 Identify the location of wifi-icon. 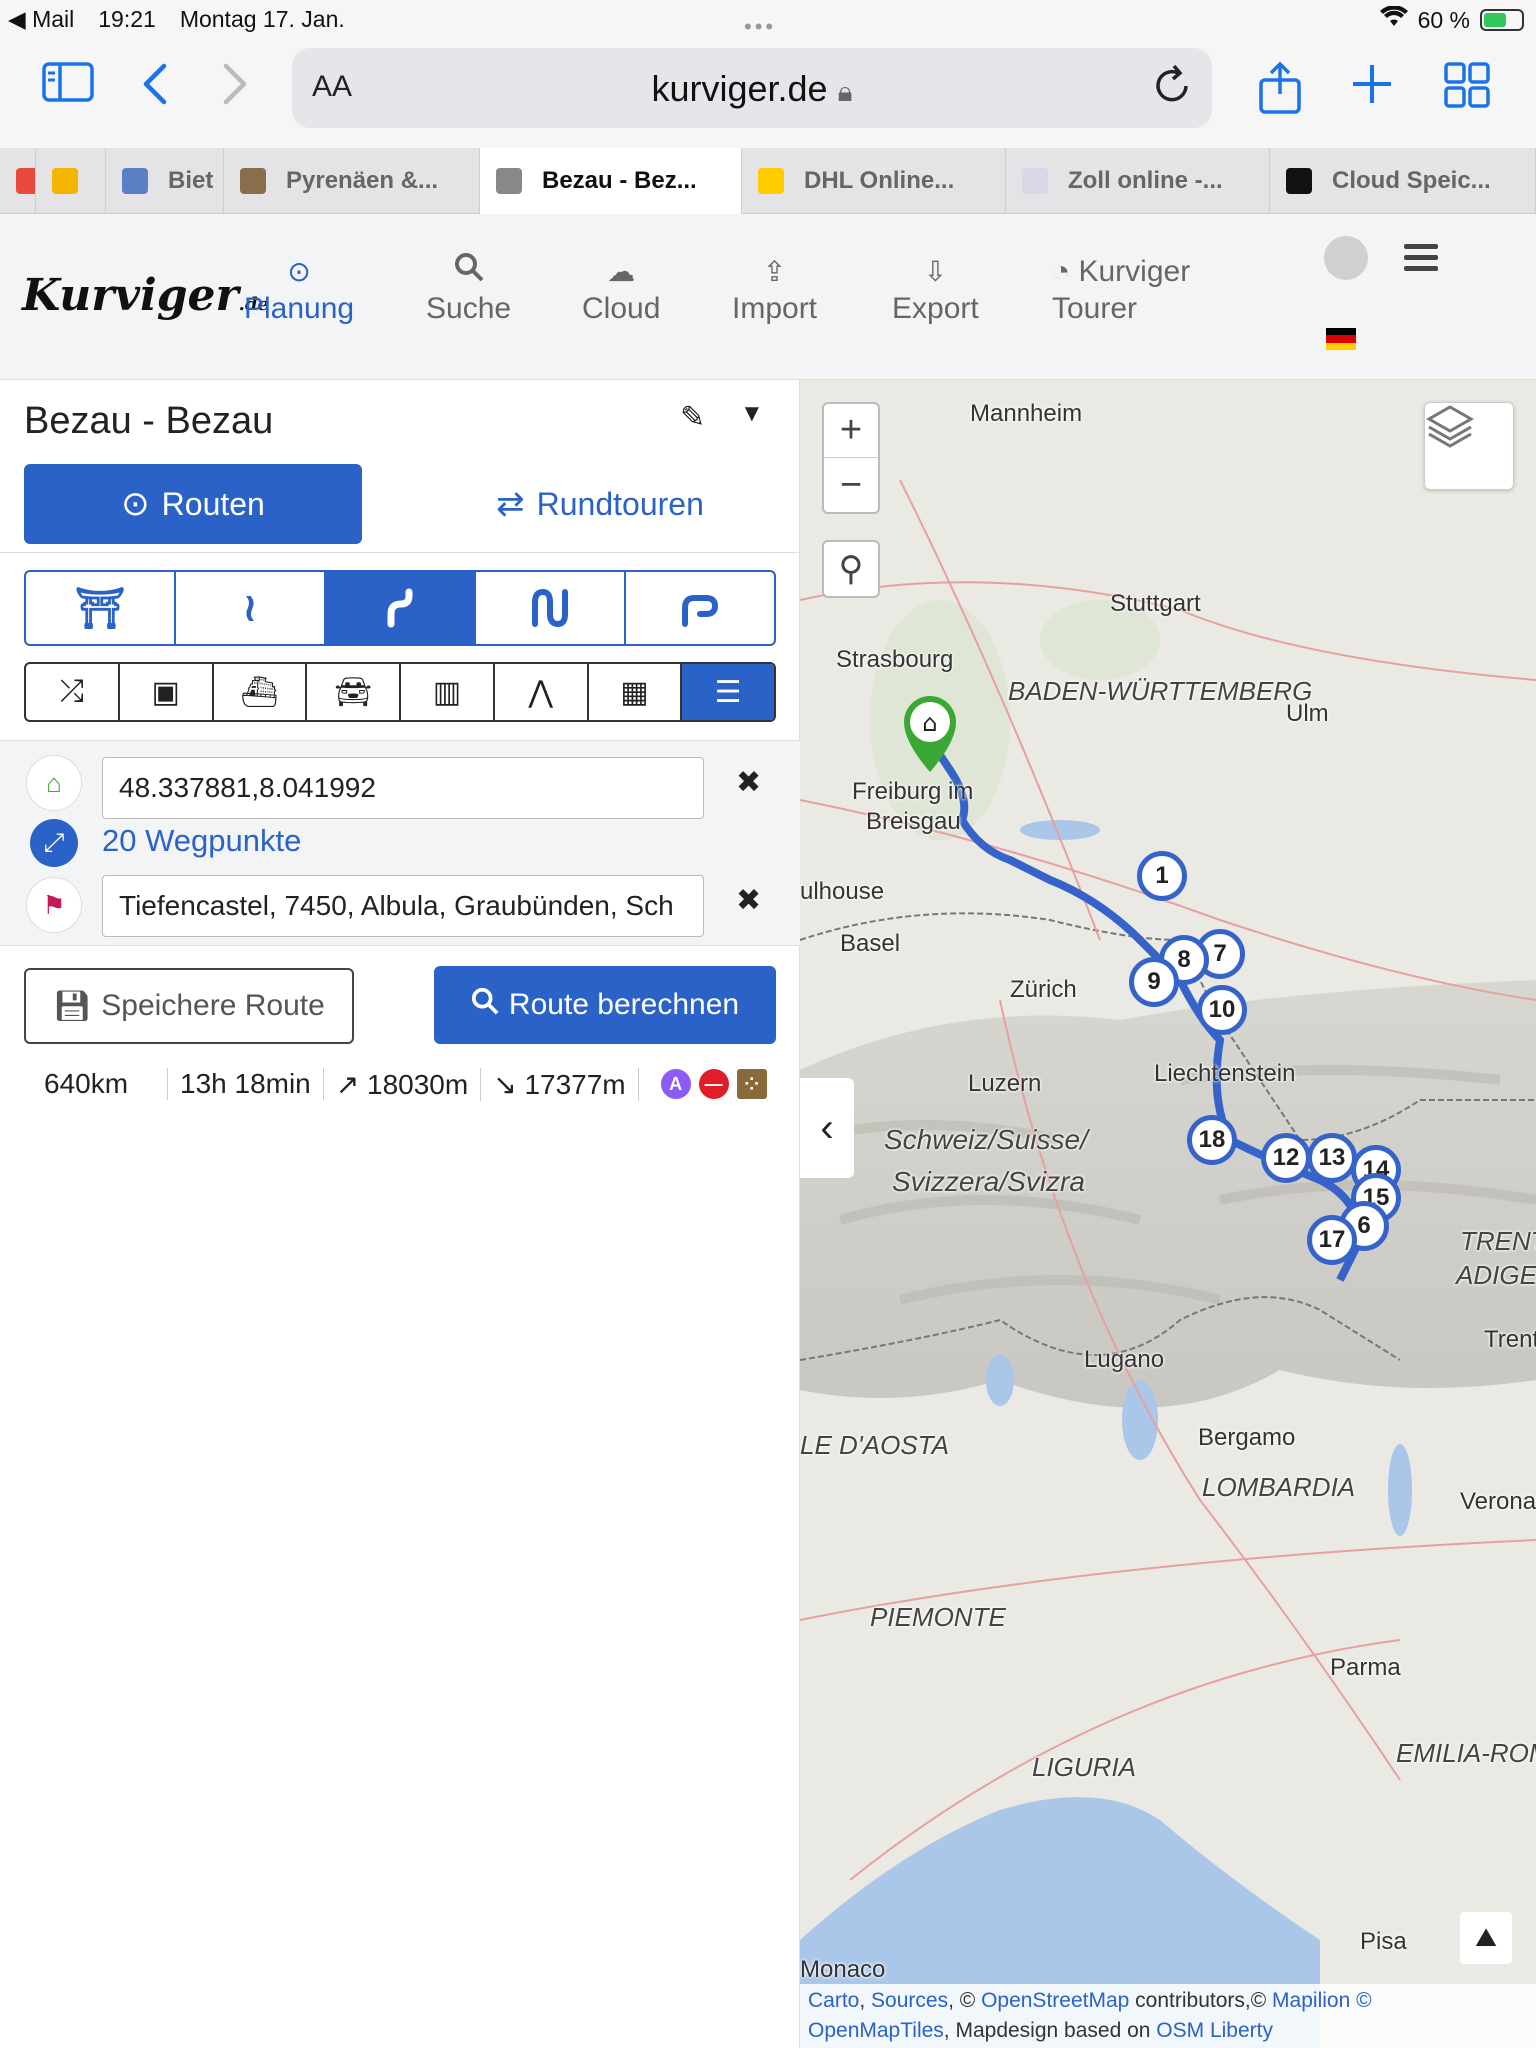
(1393, 19).